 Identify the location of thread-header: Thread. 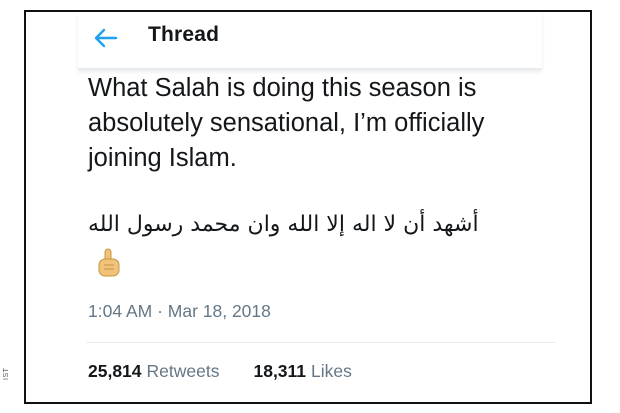
(310, 41).